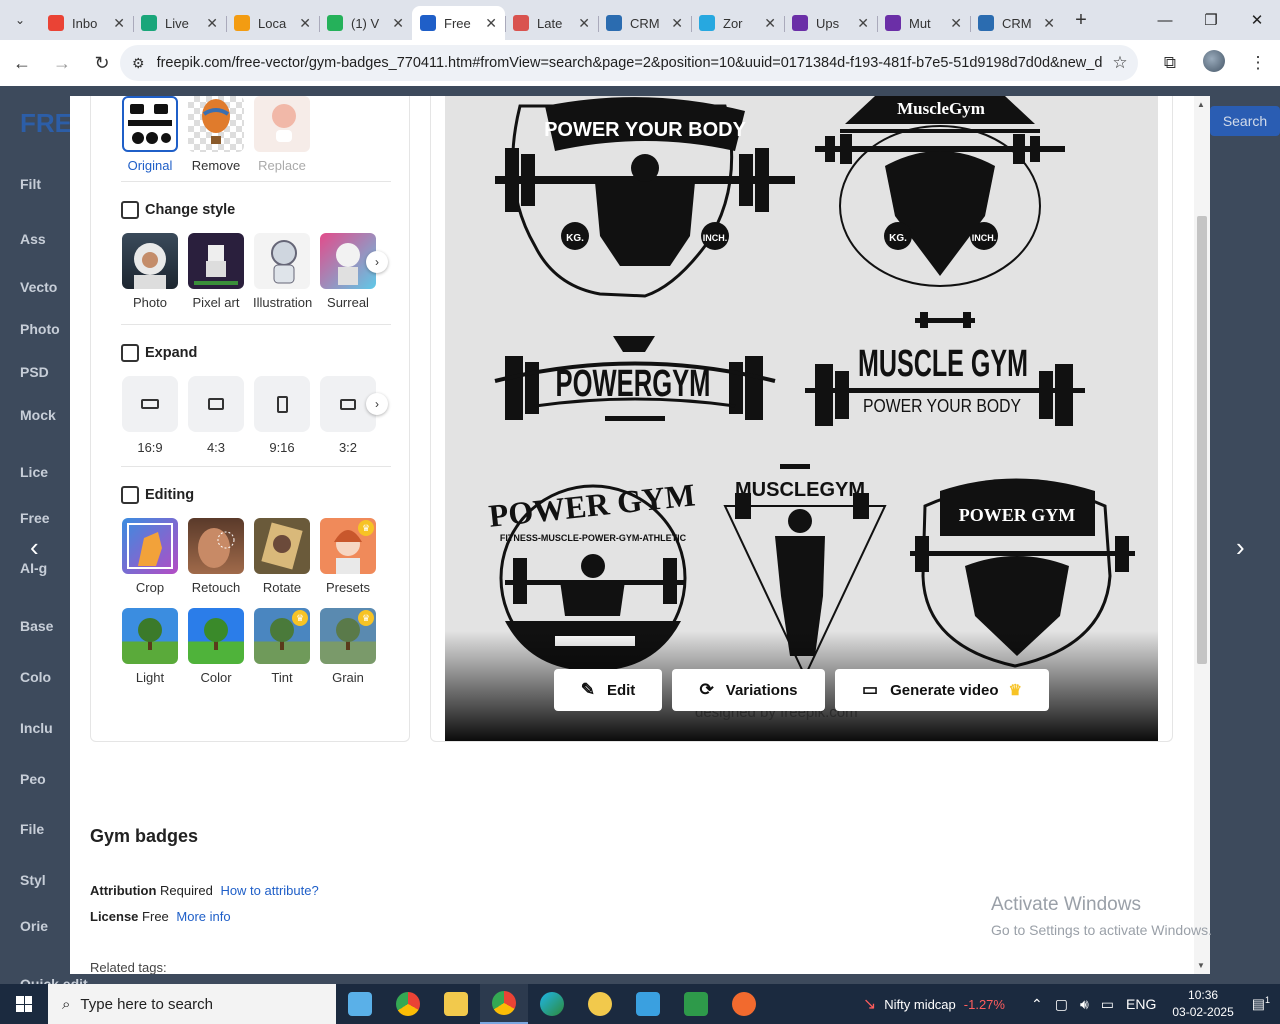 The image size is (1280, 1024). I want to click on edit-presets: ♛ Presets, so click(348, 556).